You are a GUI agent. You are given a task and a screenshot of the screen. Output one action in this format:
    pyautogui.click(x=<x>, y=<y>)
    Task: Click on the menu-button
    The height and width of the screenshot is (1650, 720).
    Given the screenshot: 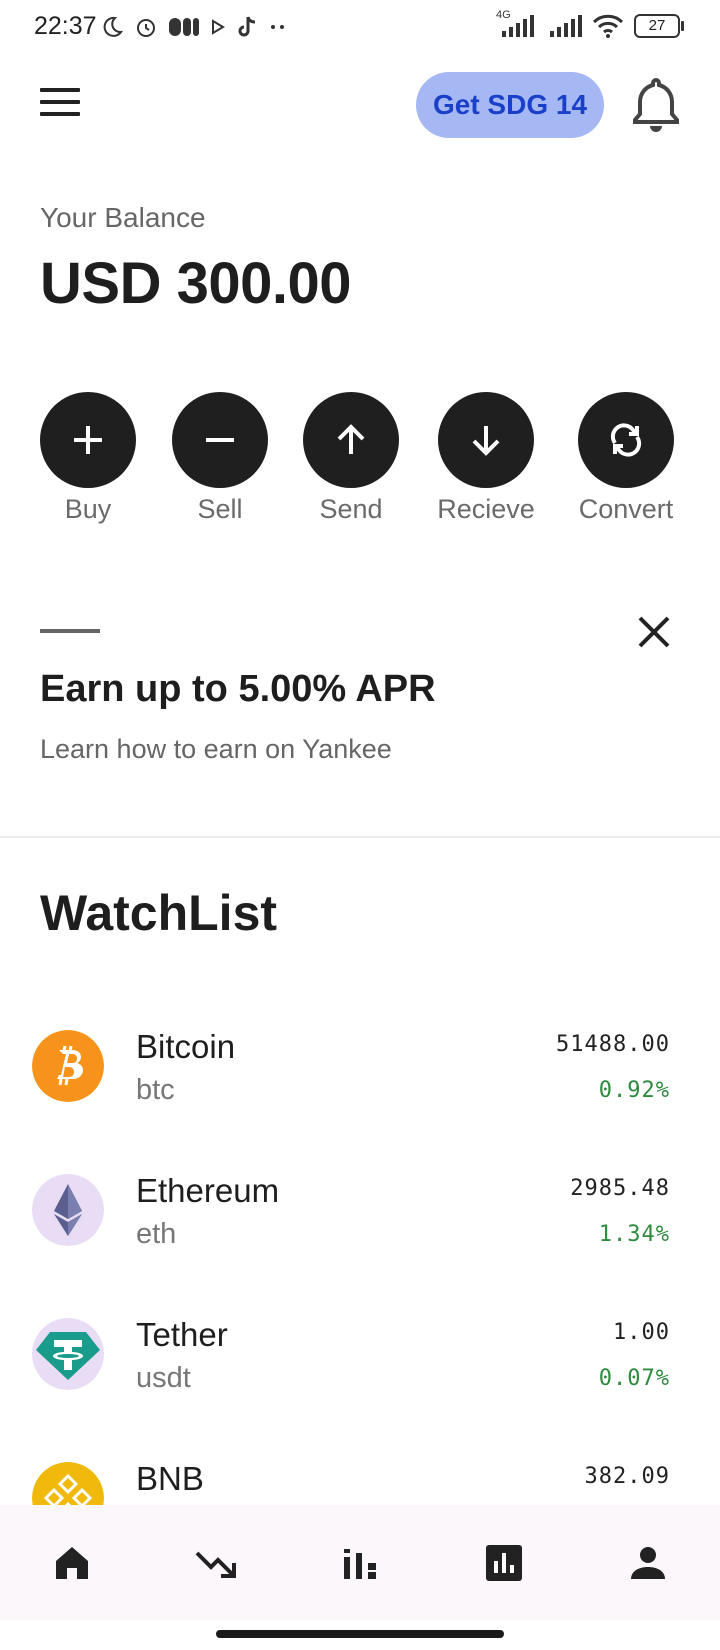 What is the action you would take?
    pyautogui.click(x=60, y=103)
    